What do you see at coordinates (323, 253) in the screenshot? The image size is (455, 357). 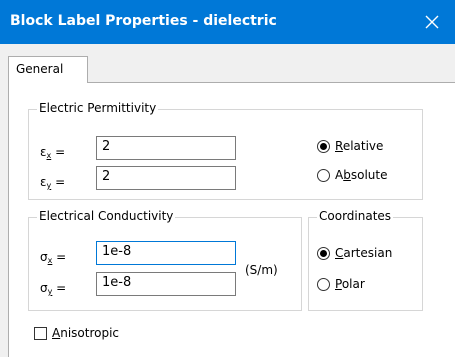 I see `cartesian-radio` at bounding box center [323, 253].